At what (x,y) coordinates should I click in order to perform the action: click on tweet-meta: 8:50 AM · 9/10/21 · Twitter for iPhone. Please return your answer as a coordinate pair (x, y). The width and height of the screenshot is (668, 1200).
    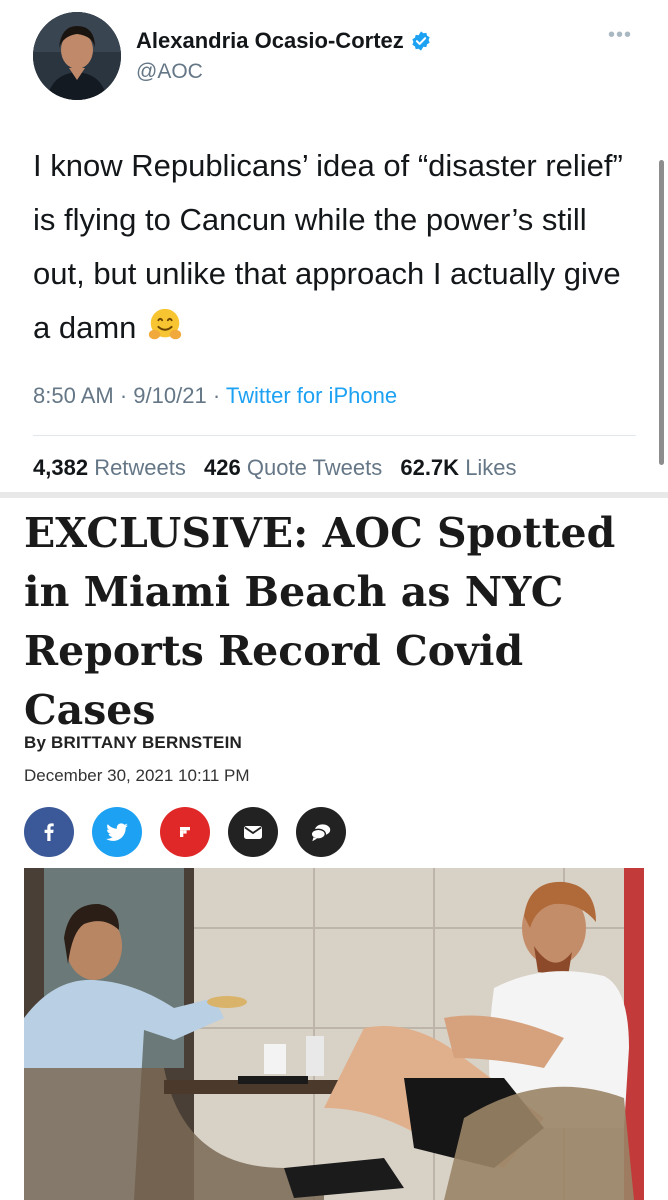
    Looking at the image, I should click on (215, 396).